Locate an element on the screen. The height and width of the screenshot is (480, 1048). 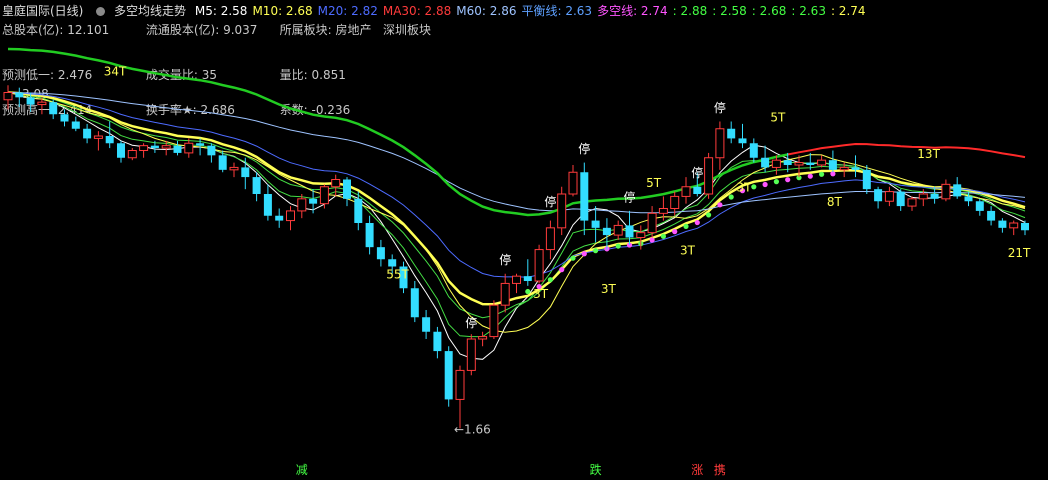
annotation-label: 55T is located at coordinates (397, 275).